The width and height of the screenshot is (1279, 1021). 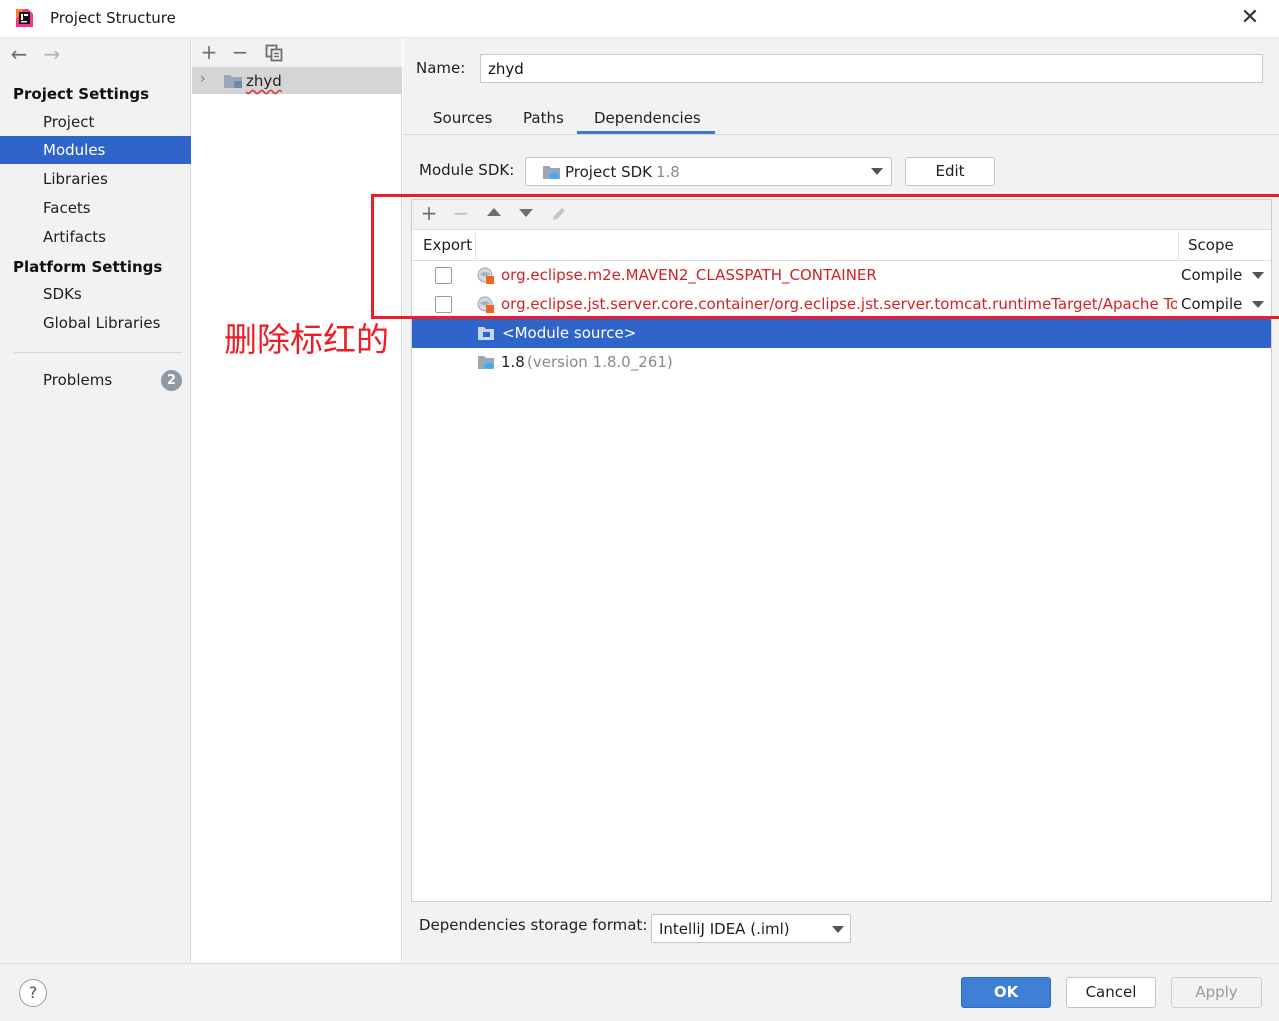 What do you see at coordinates (1006, 992) in the screenshot?
I see `ok-button: OK` at bounding box center [1006, 992].